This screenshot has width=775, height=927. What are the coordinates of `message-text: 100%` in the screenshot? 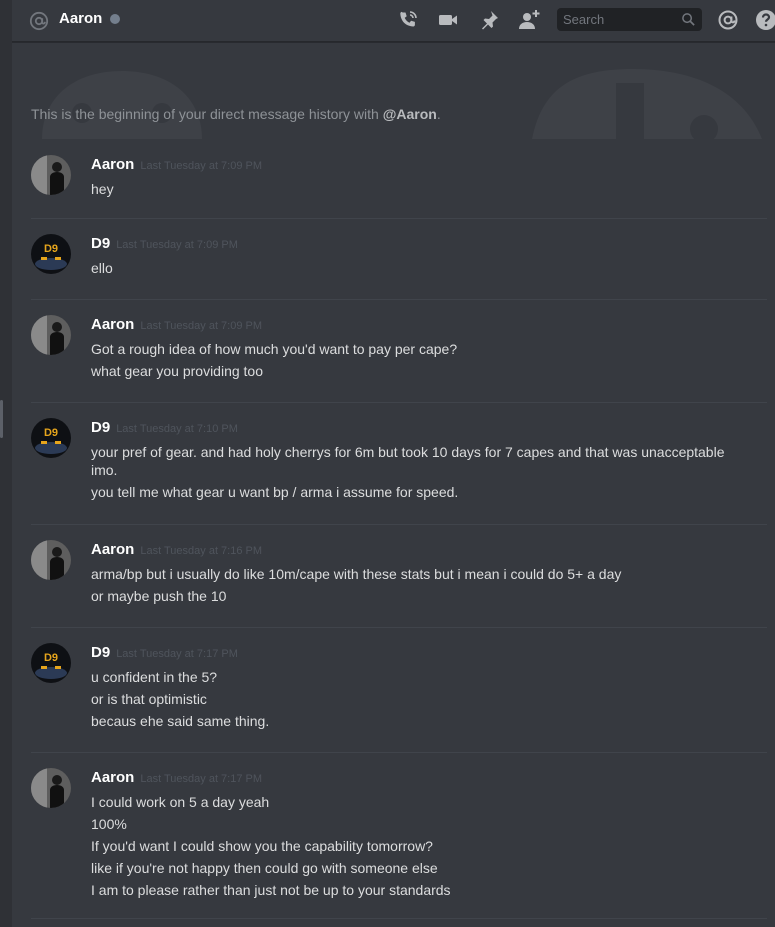 It's located at (109, 824).